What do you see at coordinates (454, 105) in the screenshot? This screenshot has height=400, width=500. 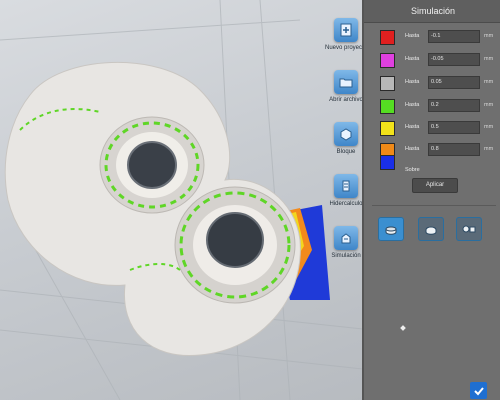 I see `threshold-input: 0.2` at bounding box center [454, 105].